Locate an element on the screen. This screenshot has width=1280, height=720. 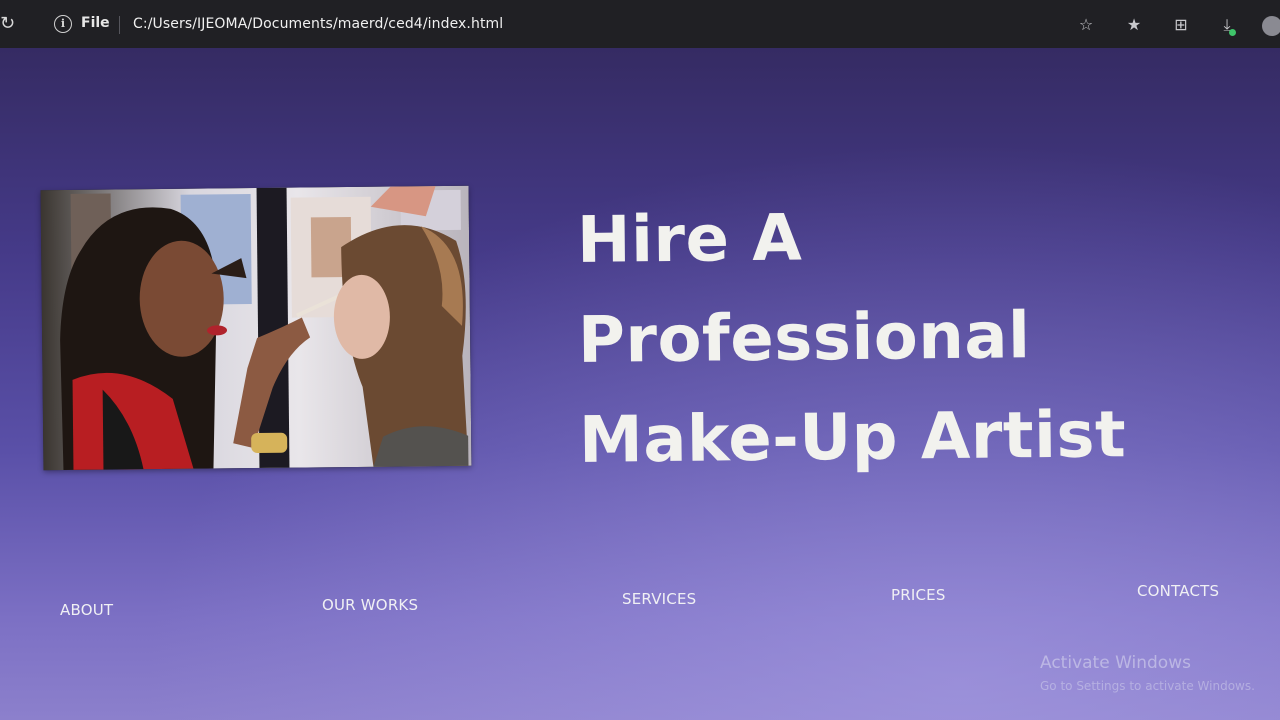
nav-link-prices: PRICES is located at coordinates (918, 595).